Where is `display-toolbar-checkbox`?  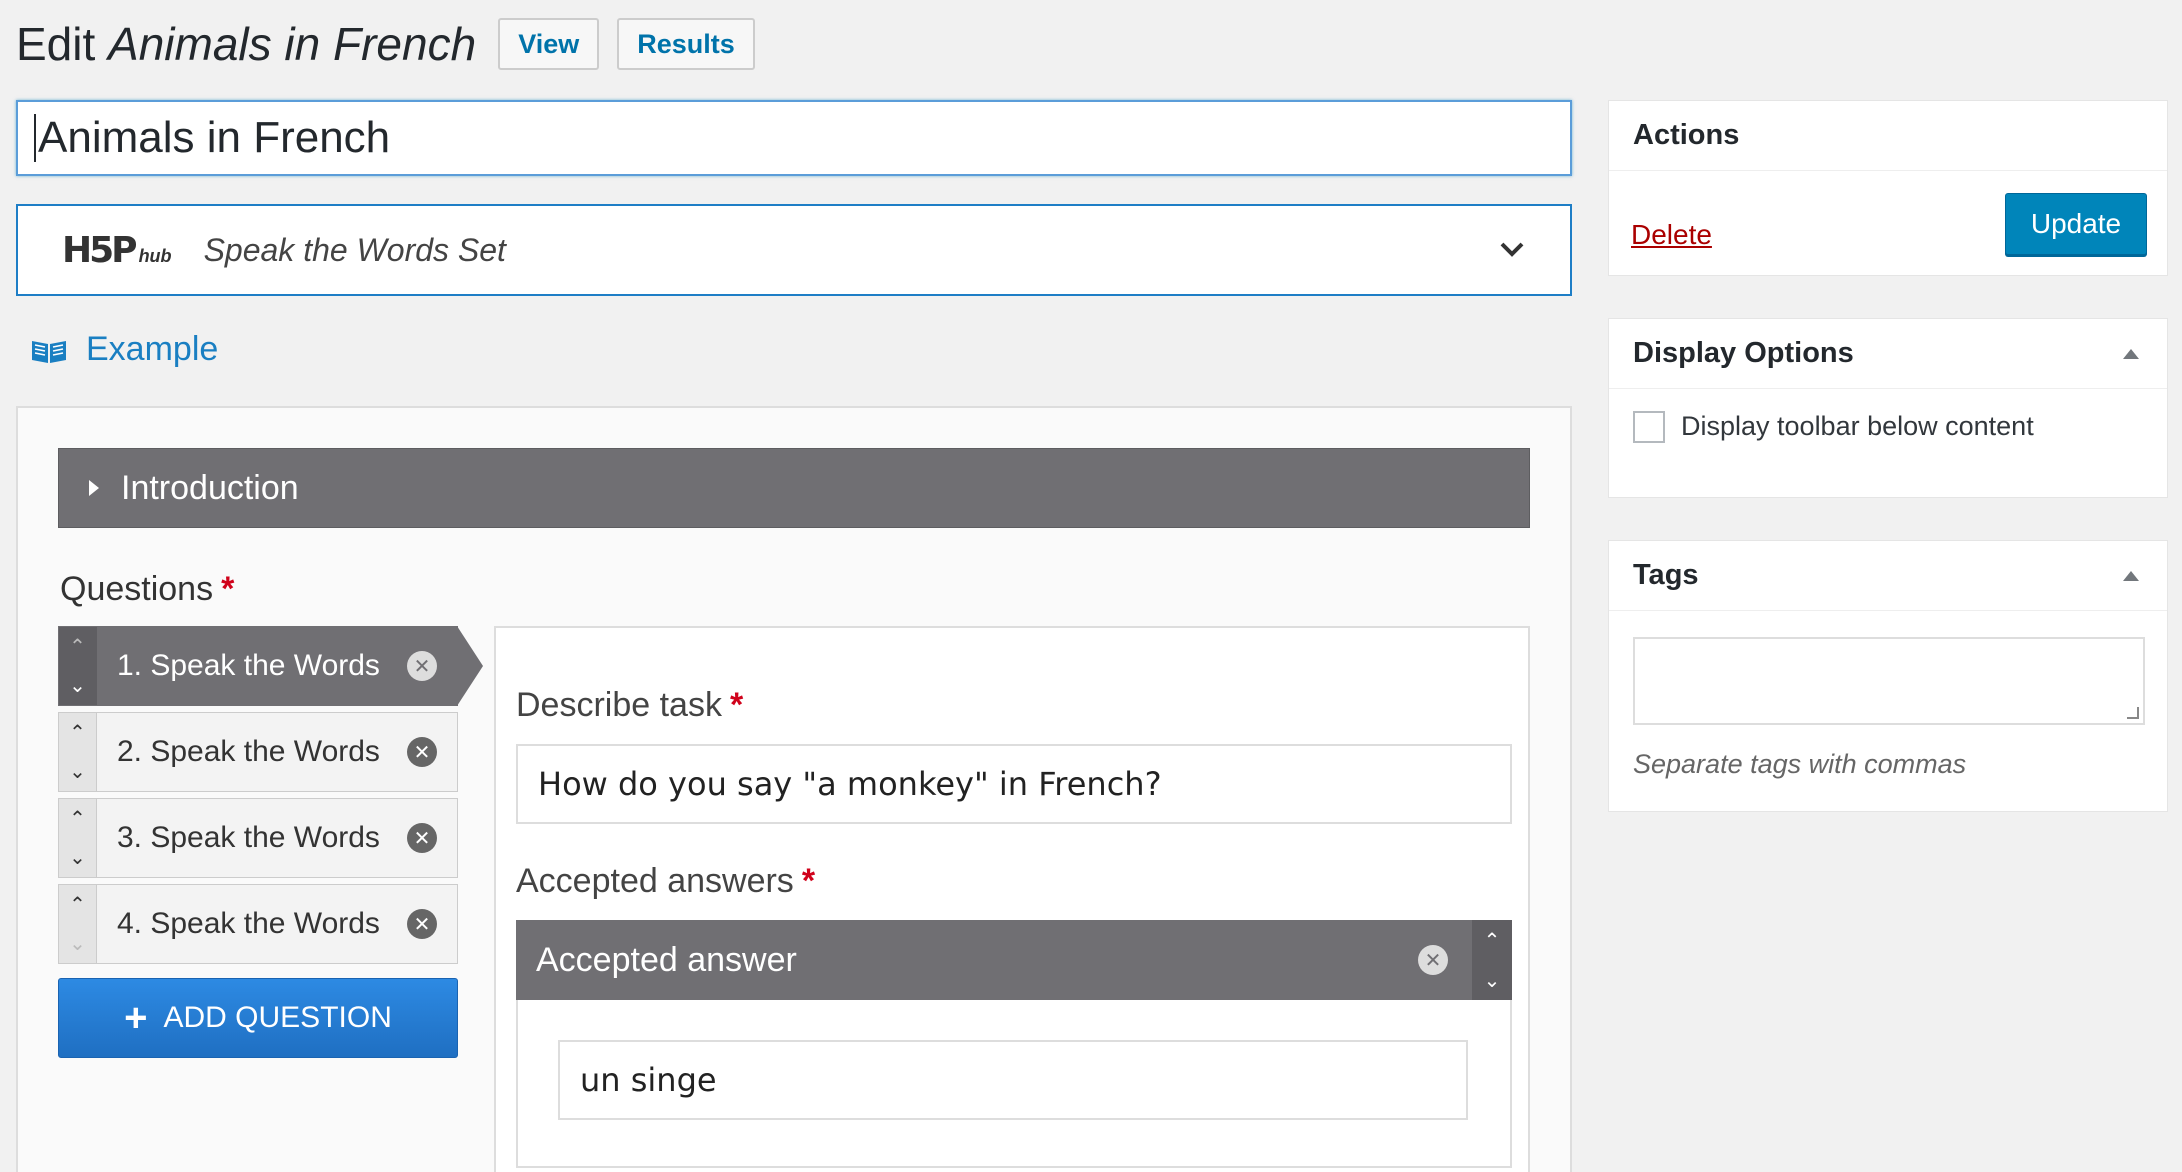
display-toolbar-checkbox is located at coordinates (1649, 427).